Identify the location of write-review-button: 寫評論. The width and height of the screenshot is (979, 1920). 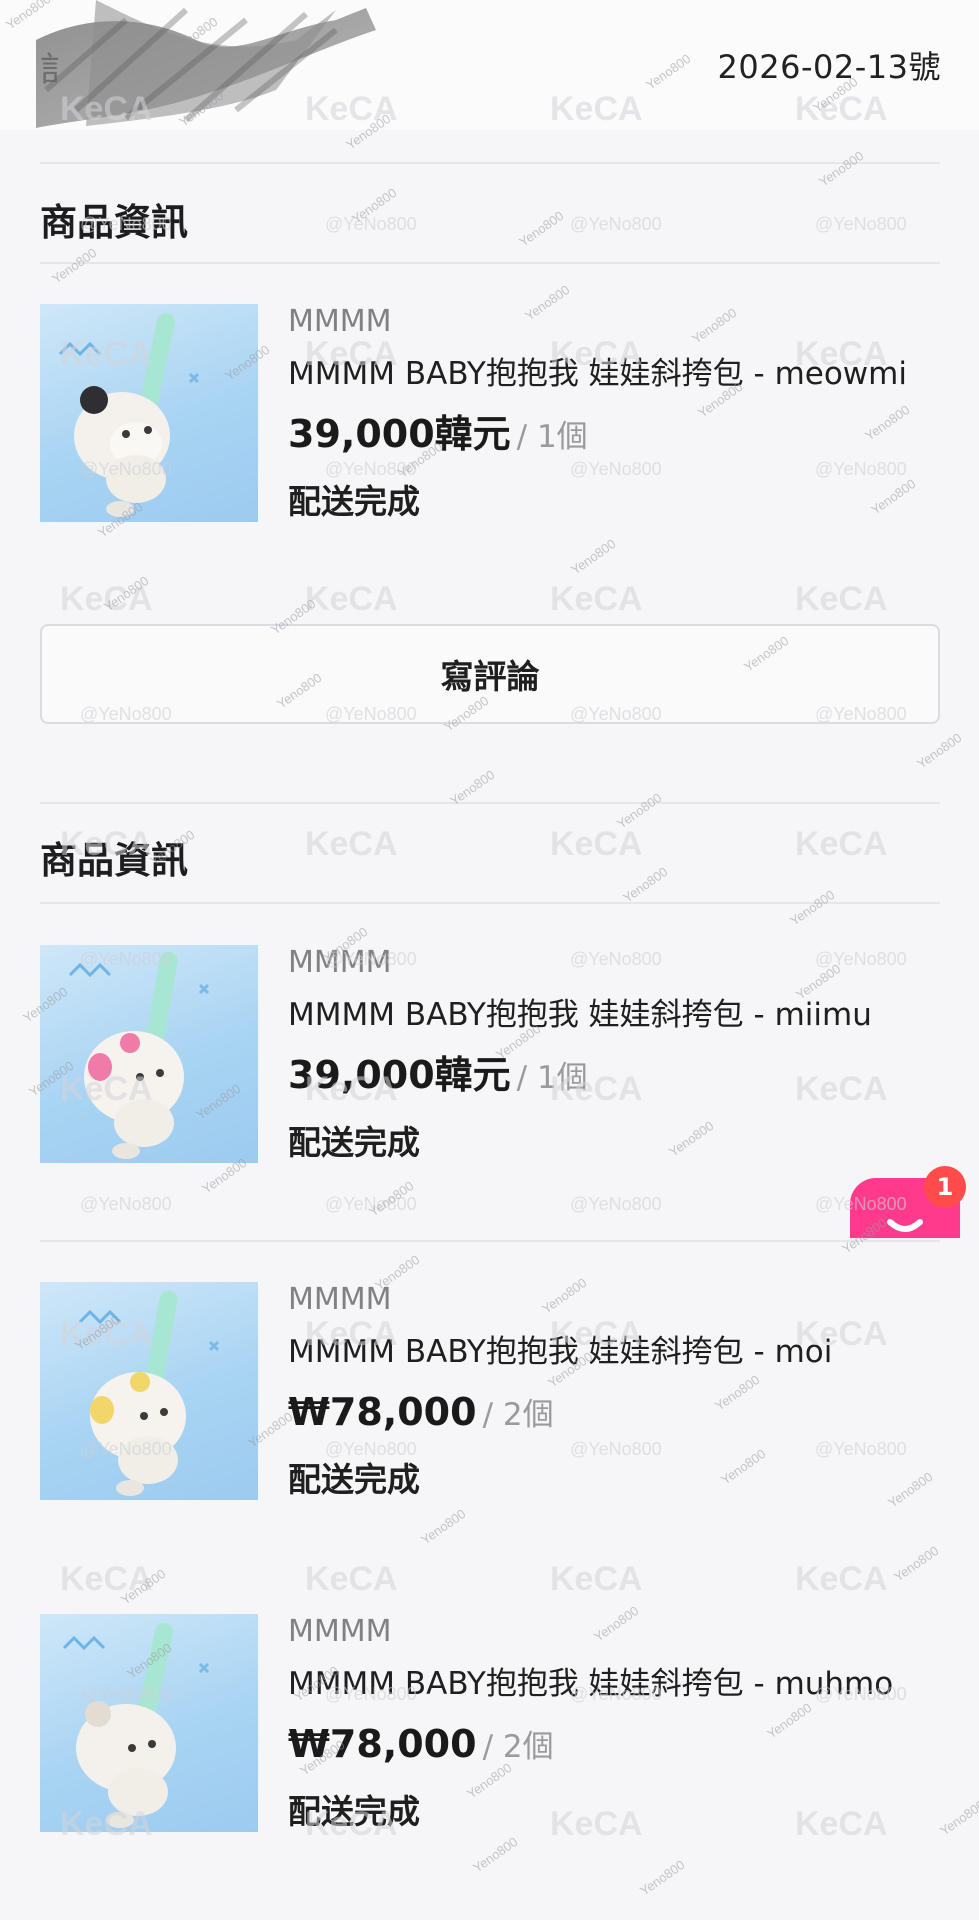
(490, 674).